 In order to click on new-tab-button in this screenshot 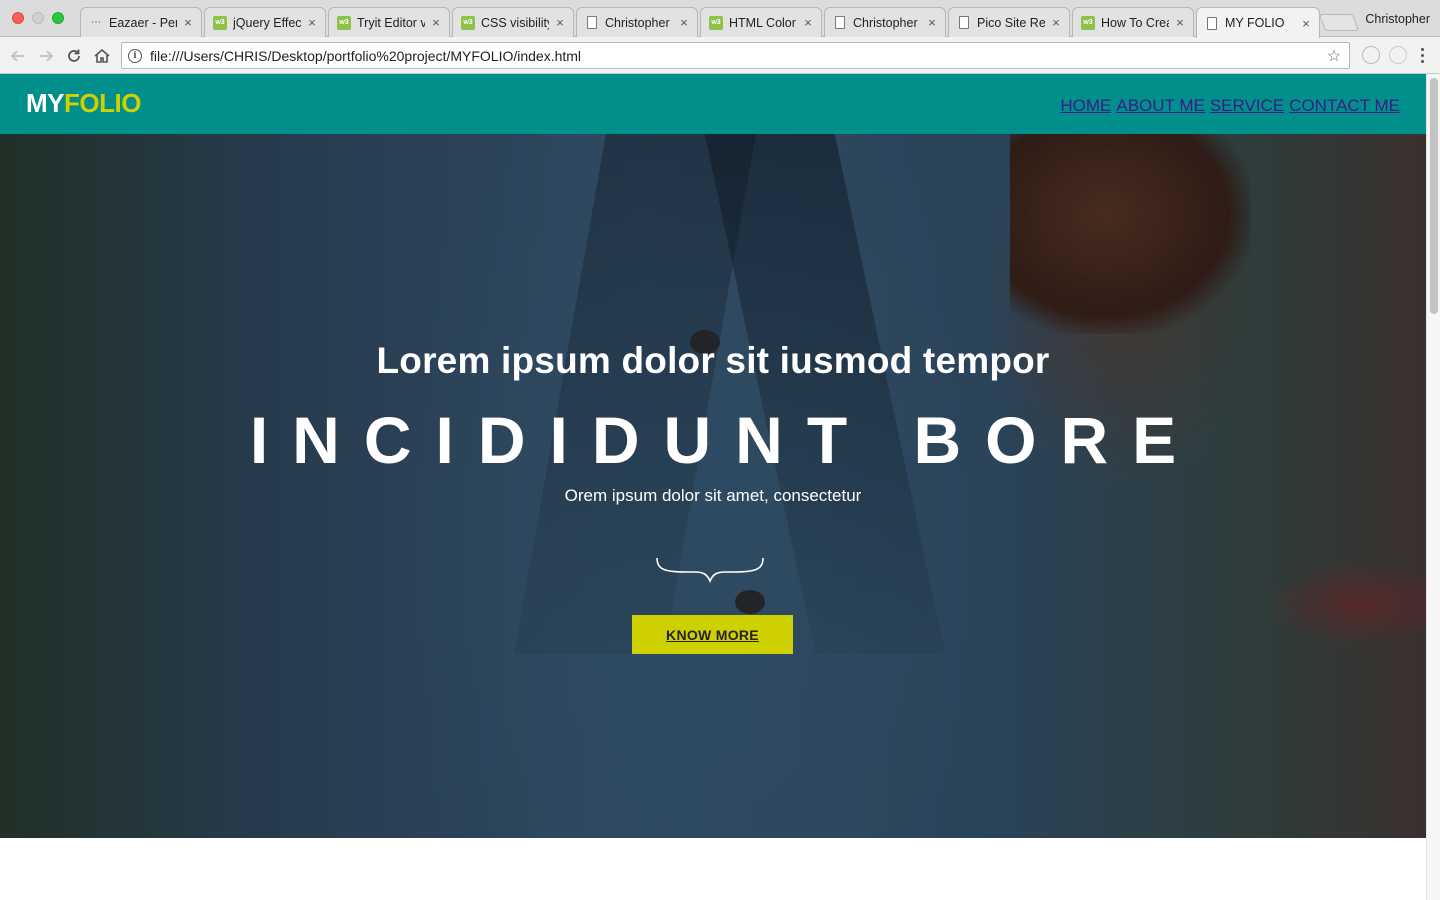, I will do `click(1339, 22)`.